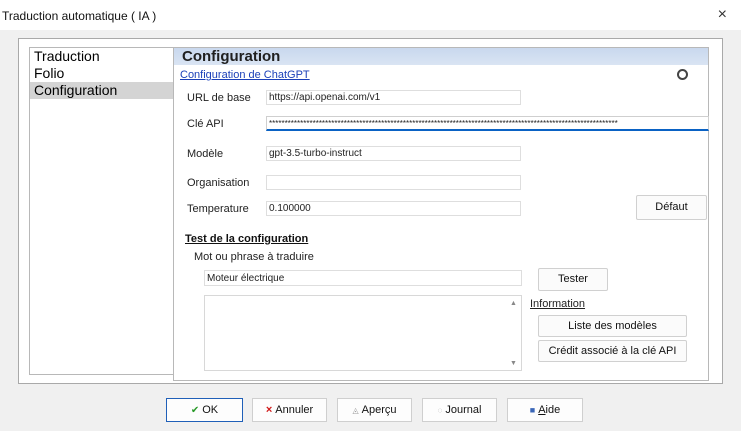  Describe the element at coordinates (612, 351) in the screenshot. I see `api-credit-button: Crédit associé à la clé API` at that location.